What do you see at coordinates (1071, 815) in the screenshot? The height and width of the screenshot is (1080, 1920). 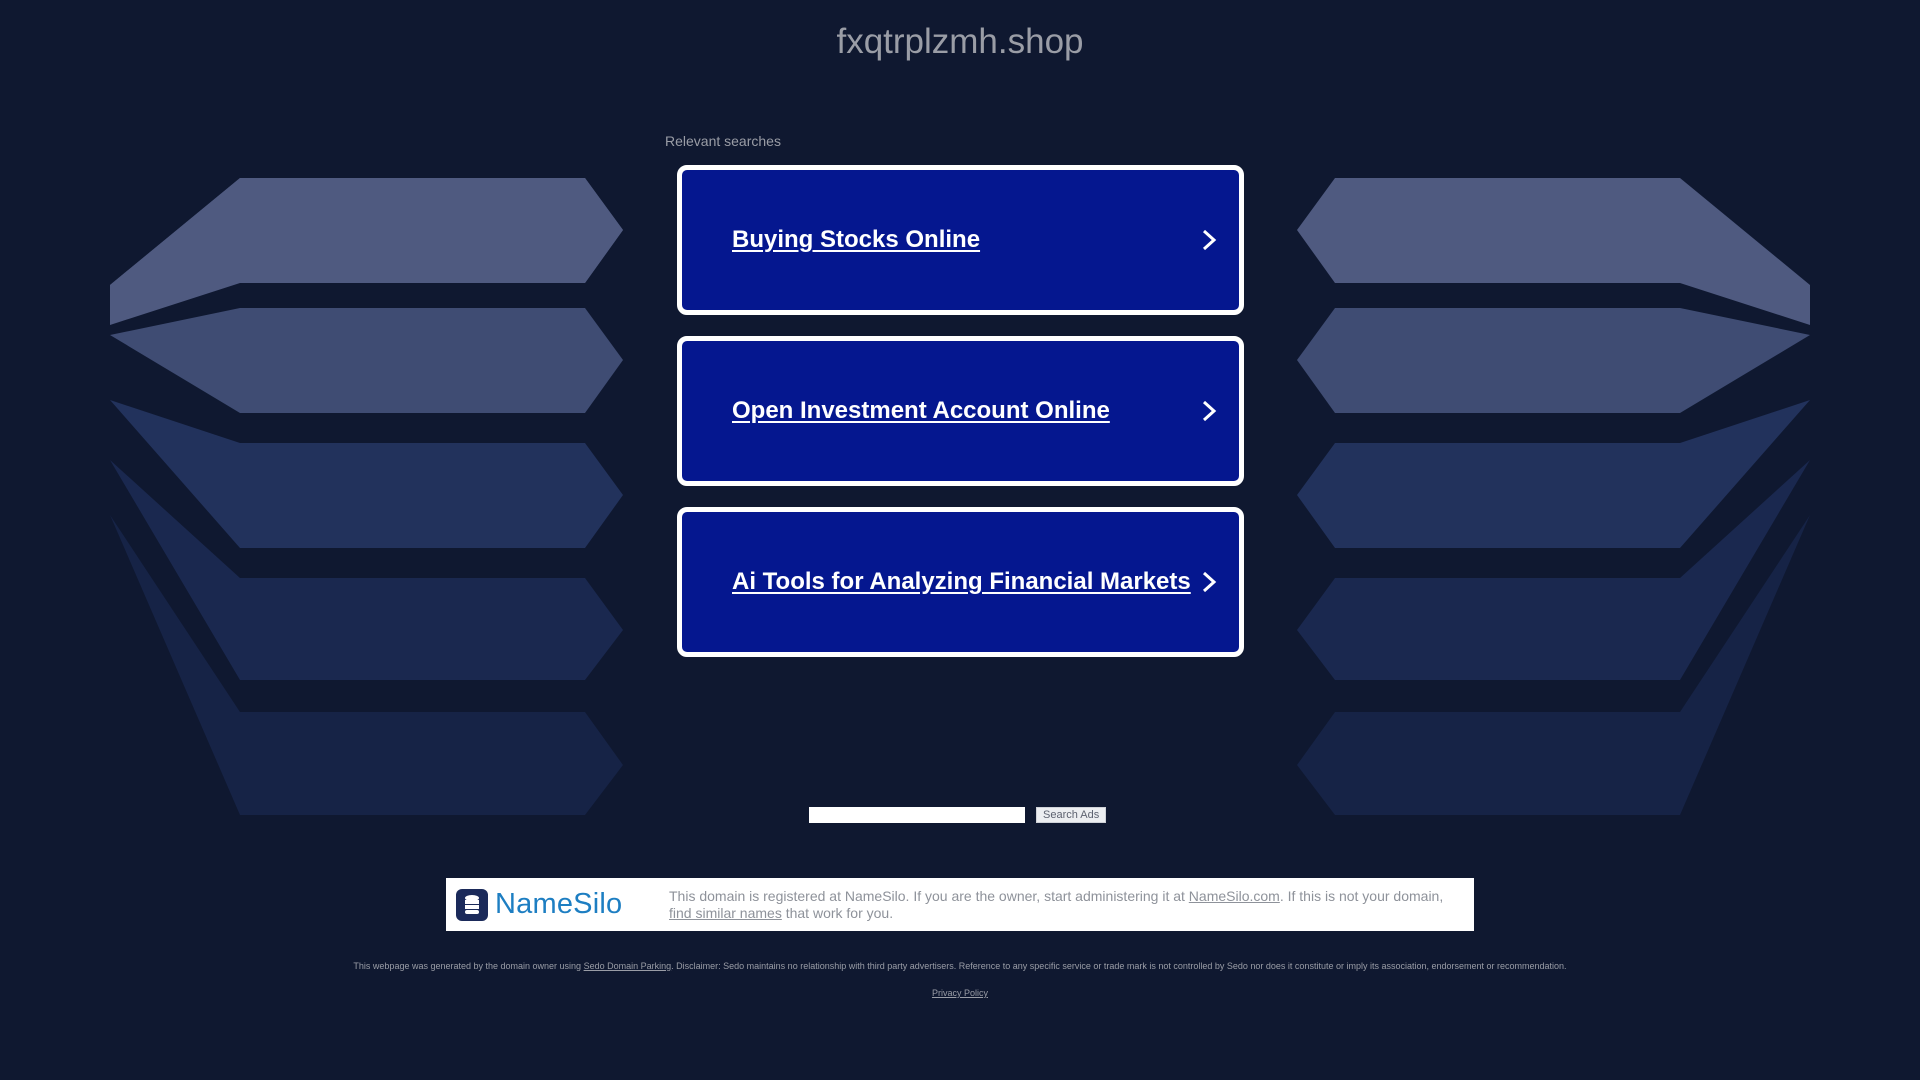 I see `search-ads-button: Search Ads` at bounding box center [1071, 815].